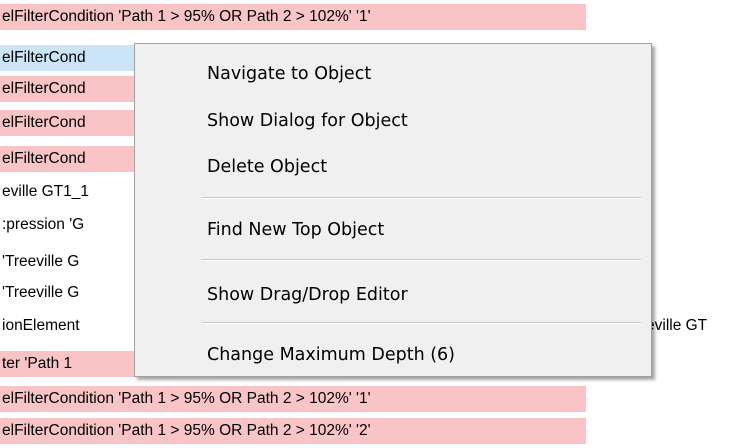  I want to click on tree-row: :pression 'G, so click(42, 225).